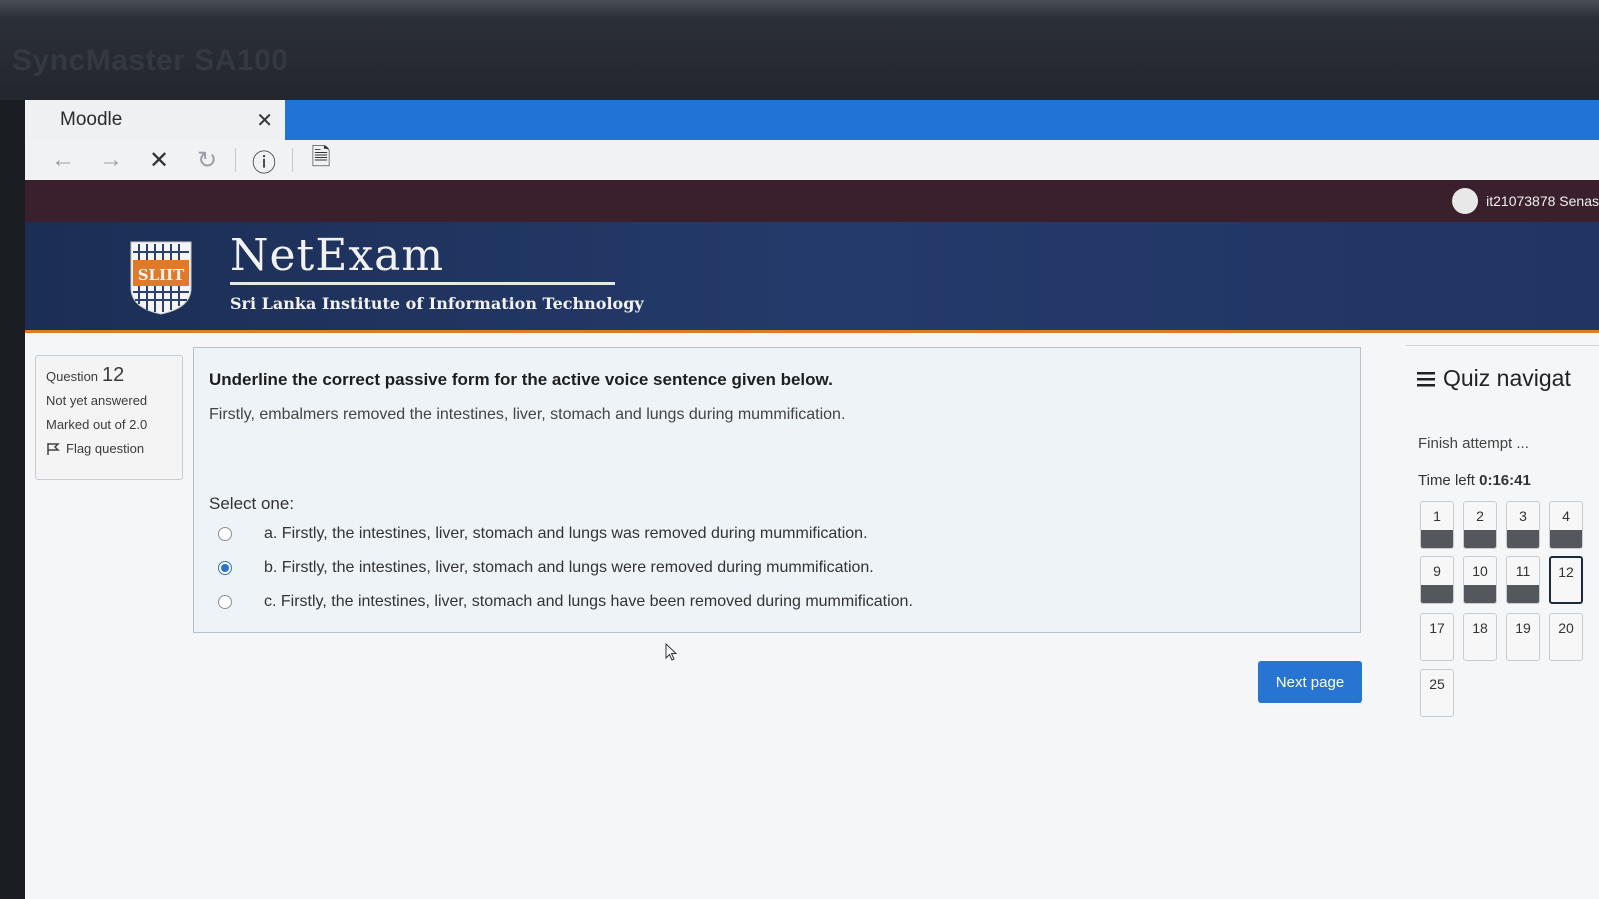 The image size is (1599, 899). I want to click on flag-question-label: Flag question, so click(105, 448).